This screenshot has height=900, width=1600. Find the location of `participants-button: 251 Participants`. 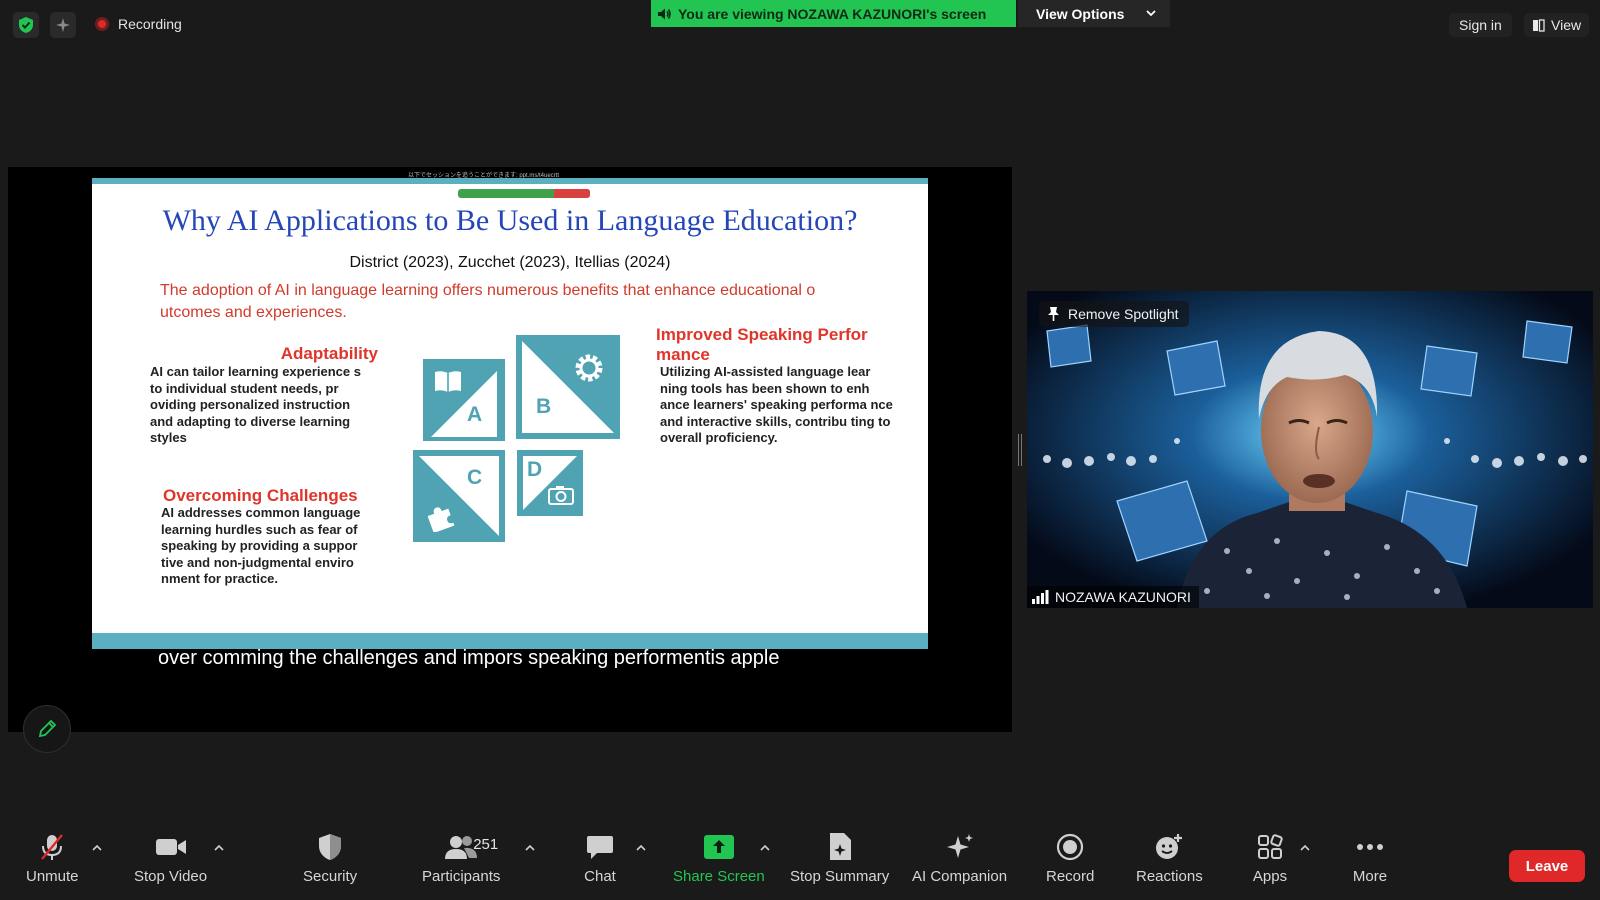

participants-button: 251 Participants is located at coordinates (461, 857).